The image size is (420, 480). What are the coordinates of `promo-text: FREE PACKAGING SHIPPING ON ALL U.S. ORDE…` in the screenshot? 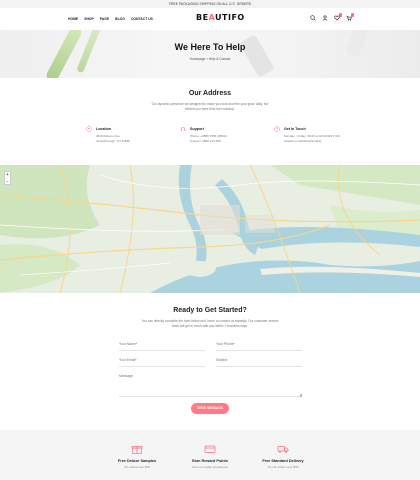 It's located at (210, 4).